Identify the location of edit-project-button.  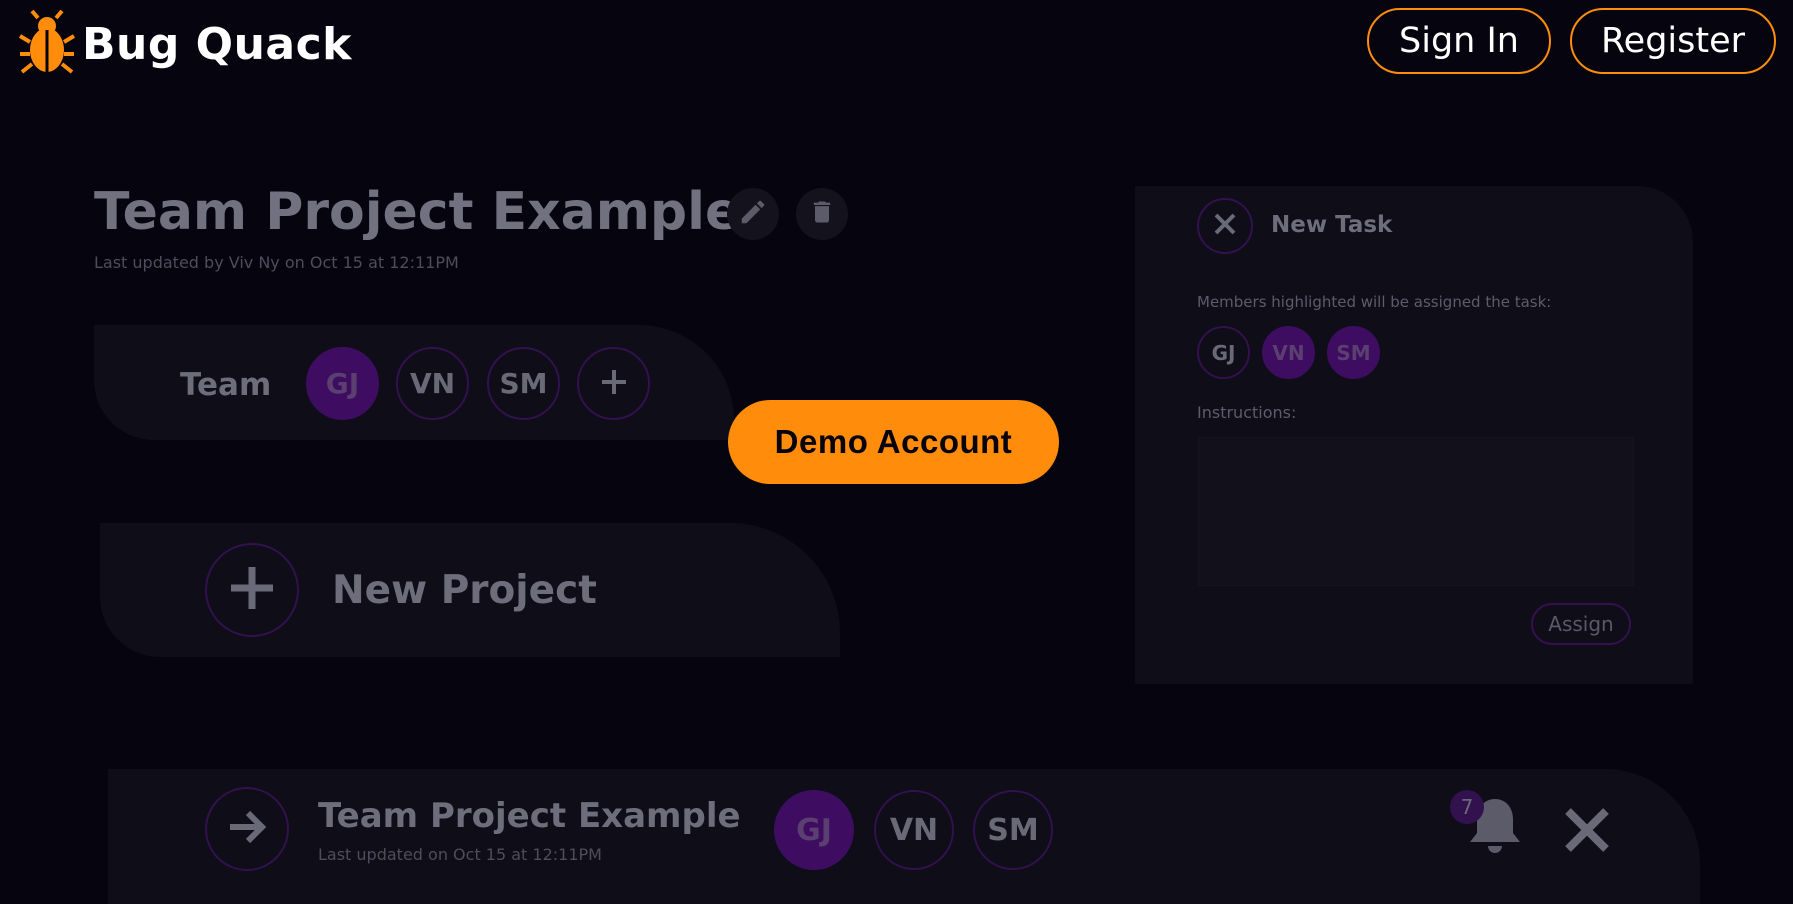
(753, 214).